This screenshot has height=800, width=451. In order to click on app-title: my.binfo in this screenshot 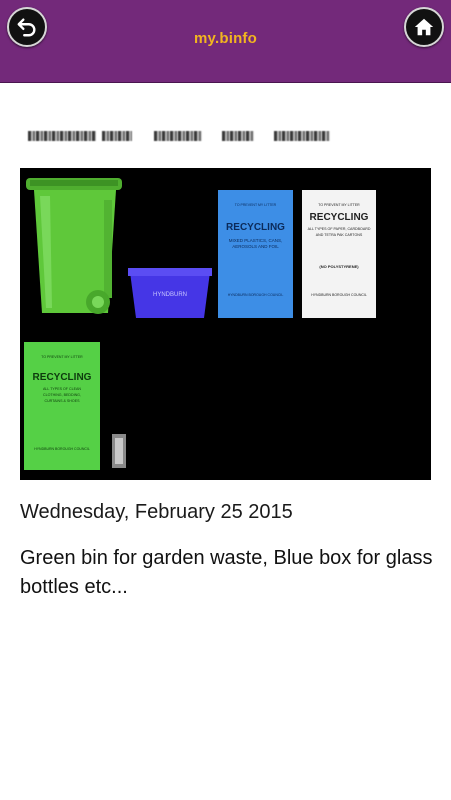, I will do `click(225, 38)`.